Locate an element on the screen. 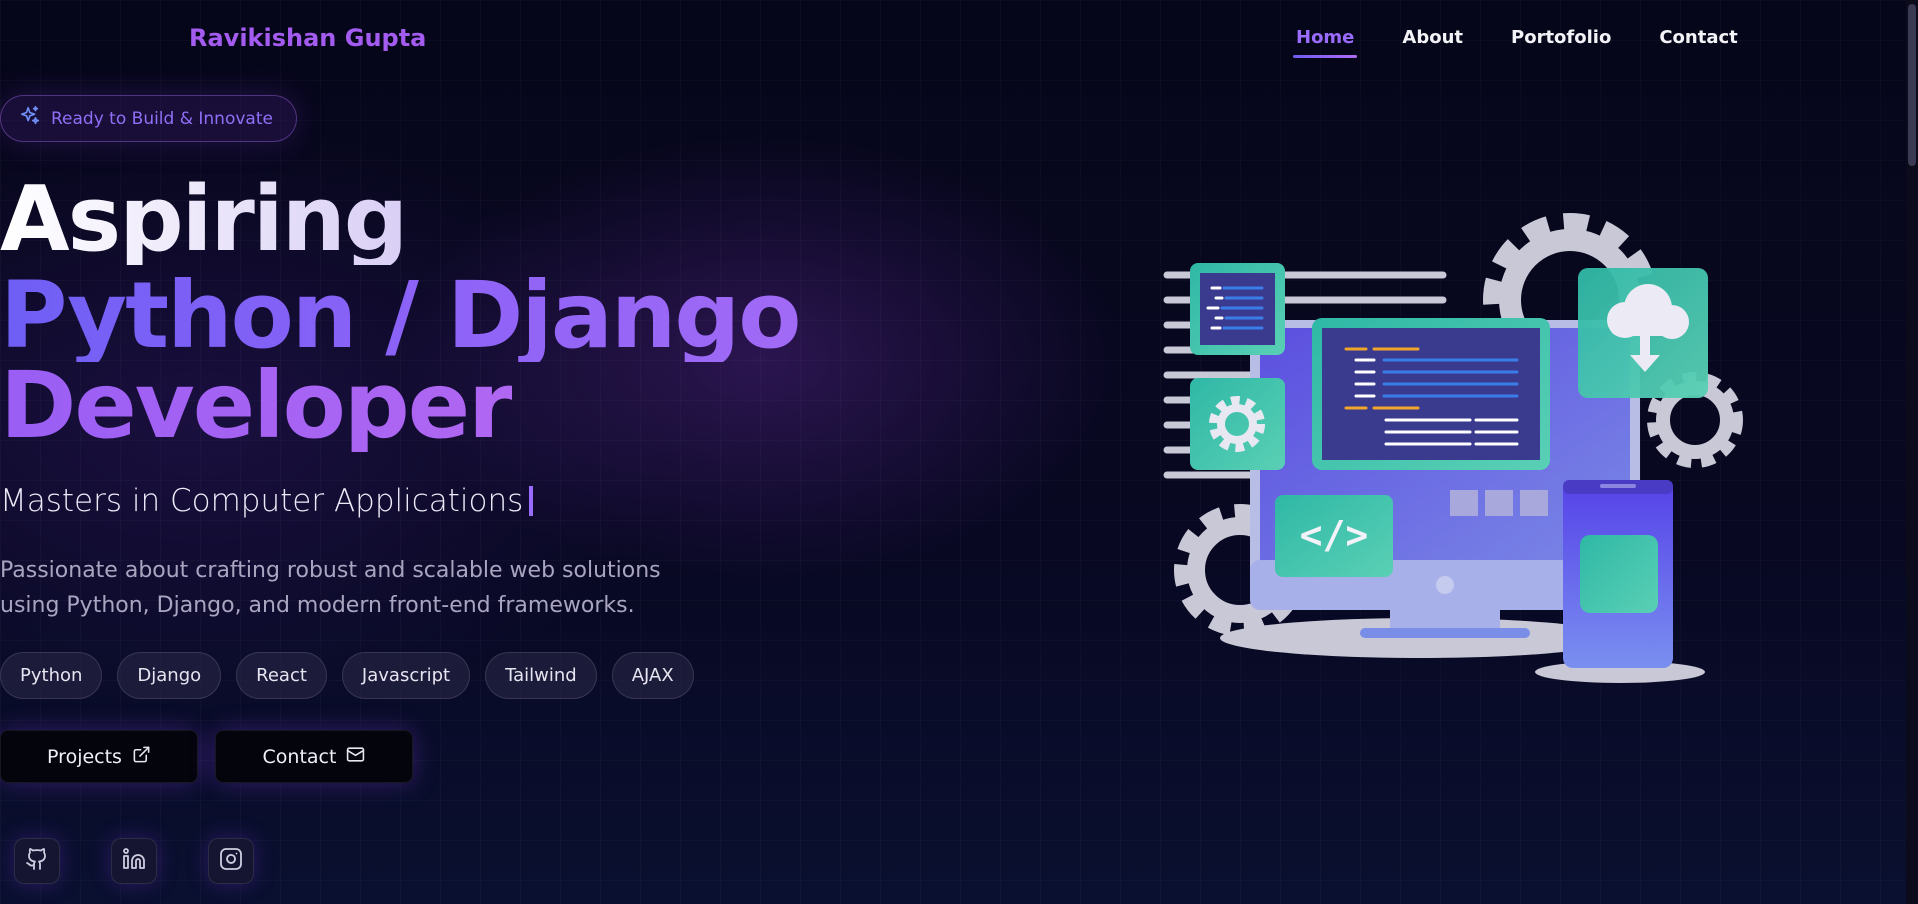 This screenshot has width=1918, height=904. skill-tag: Javascript is located at coordinates (406, 675).